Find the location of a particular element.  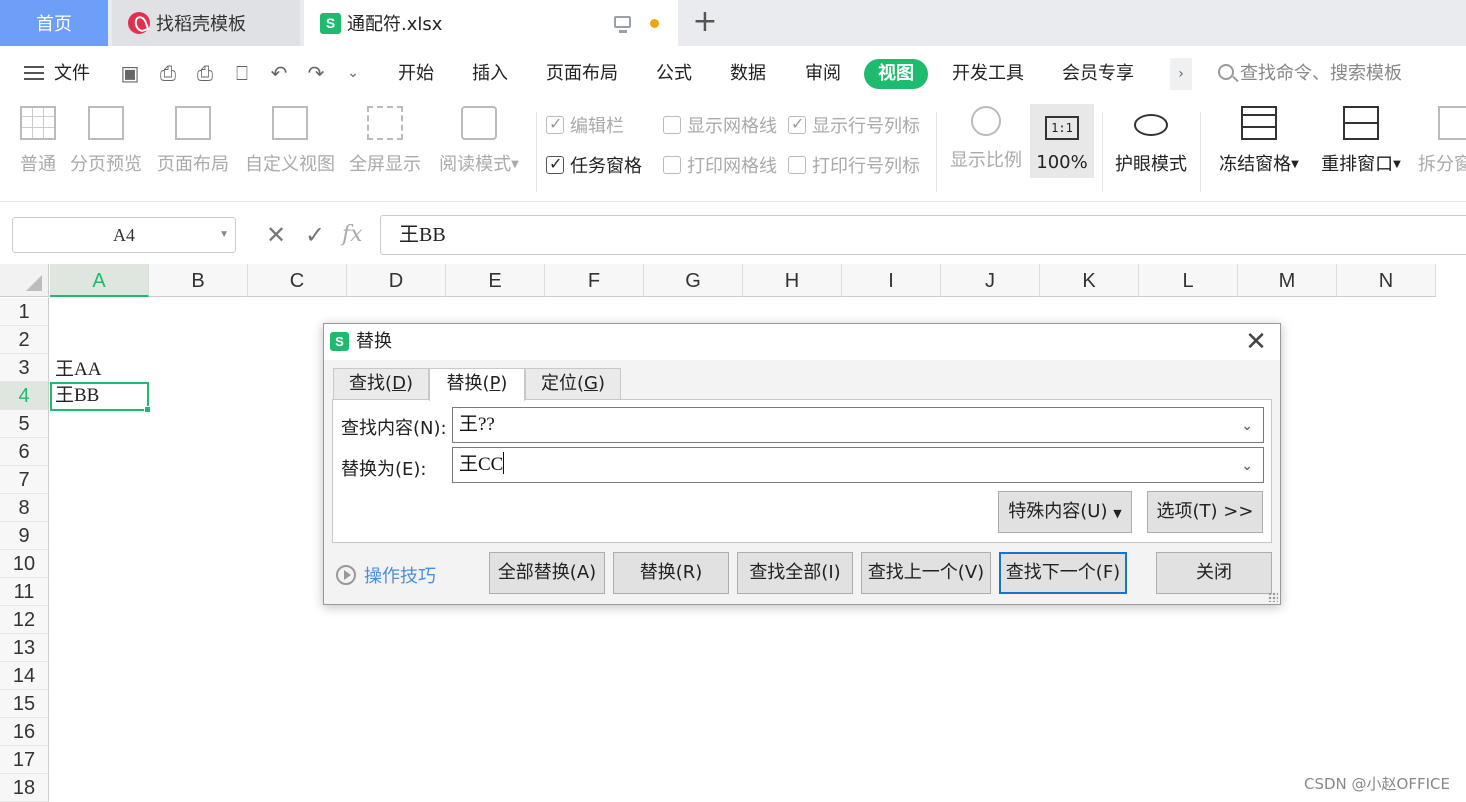

print-preview-icon: ⎕ is located at coordinates (242, 73).